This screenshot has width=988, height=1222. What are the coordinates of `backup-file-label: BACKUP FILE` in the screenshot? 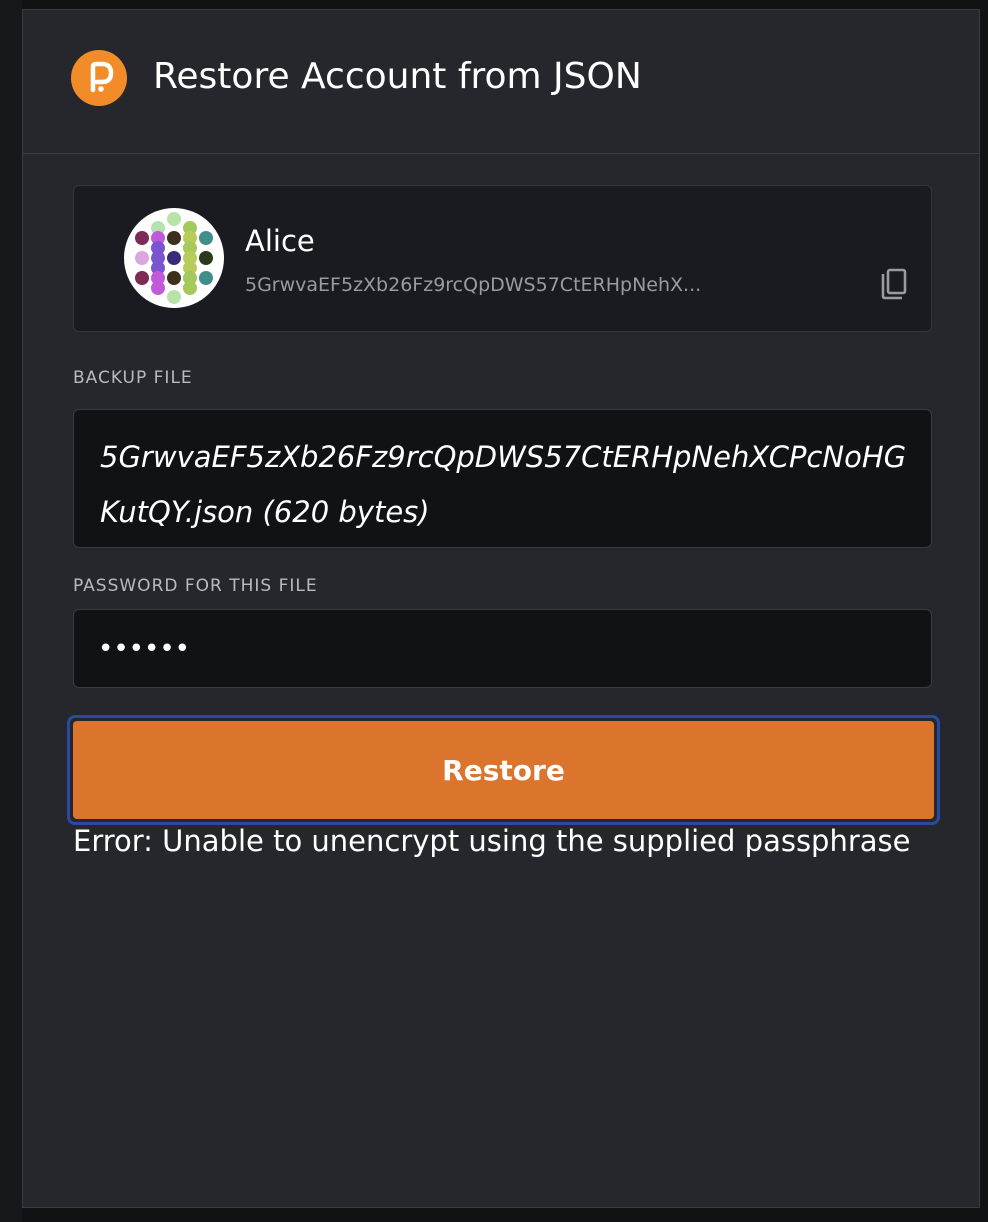 It's located at (133, 378).